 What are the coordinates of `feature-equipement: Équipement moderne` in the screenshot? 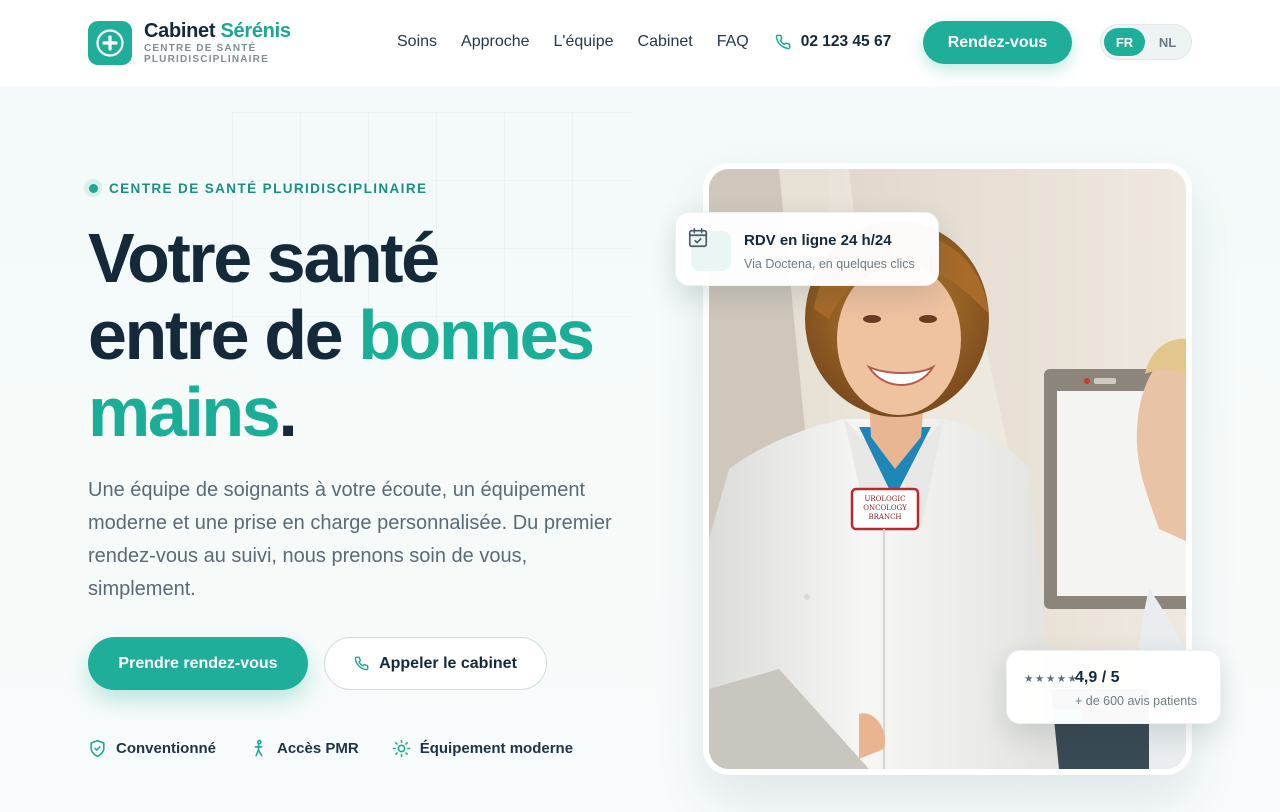 It's located at (482, 748).